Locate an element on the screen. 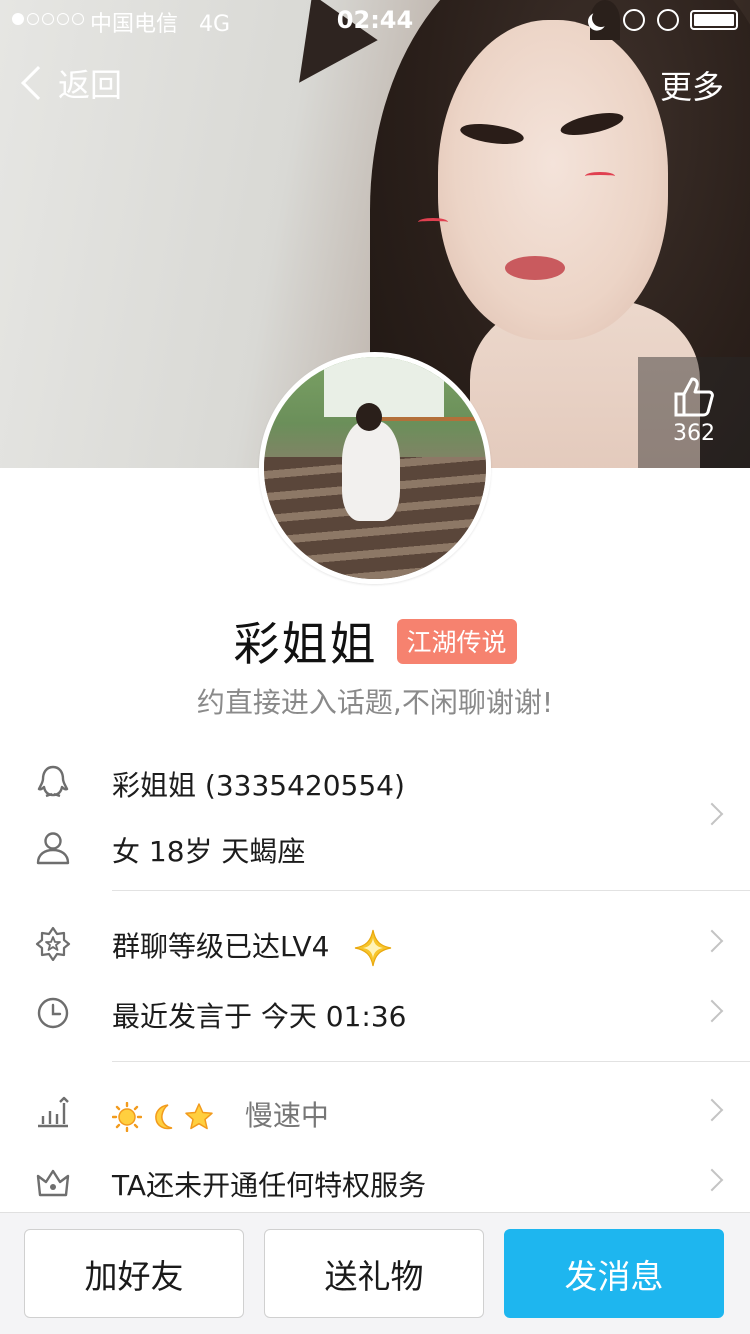  add-friend-button: 加好友 is located at coordinates (134, 1273).